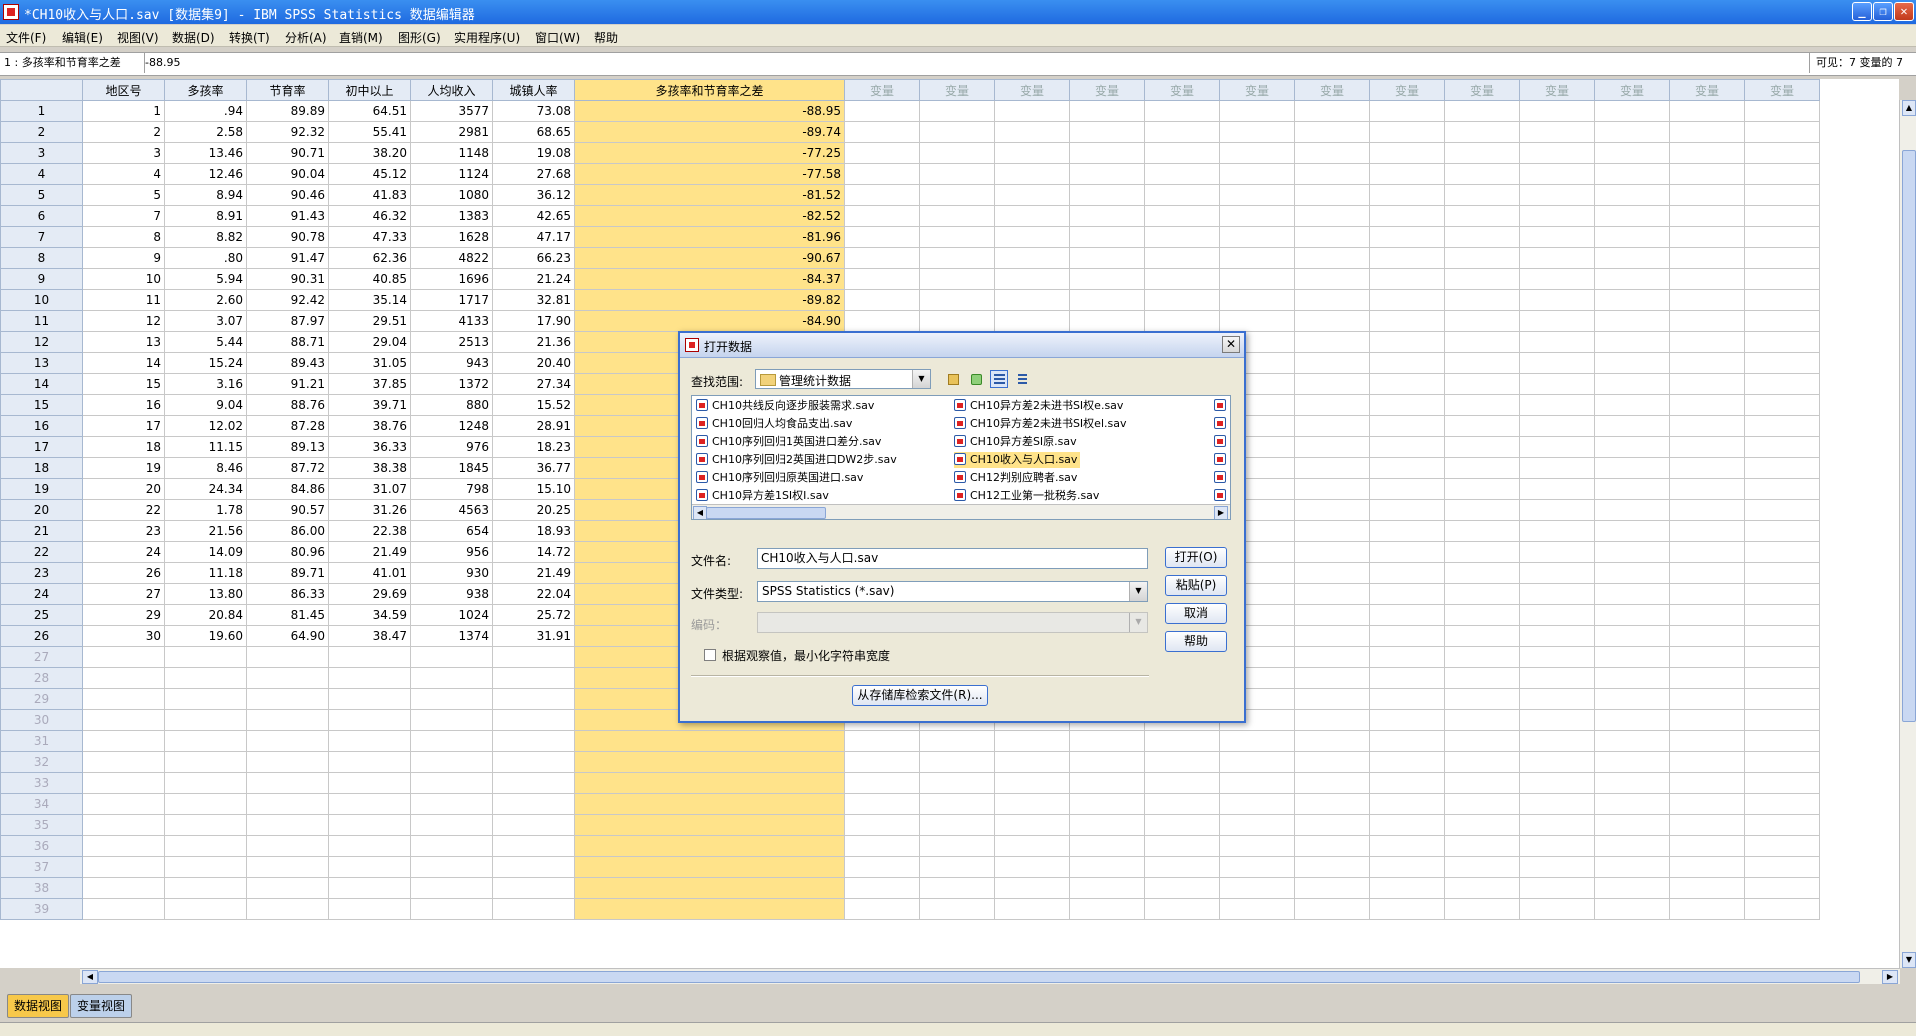 This screenshot has height=1036, width=1916. I want to click on data-cell: .80, so click(205, 258).